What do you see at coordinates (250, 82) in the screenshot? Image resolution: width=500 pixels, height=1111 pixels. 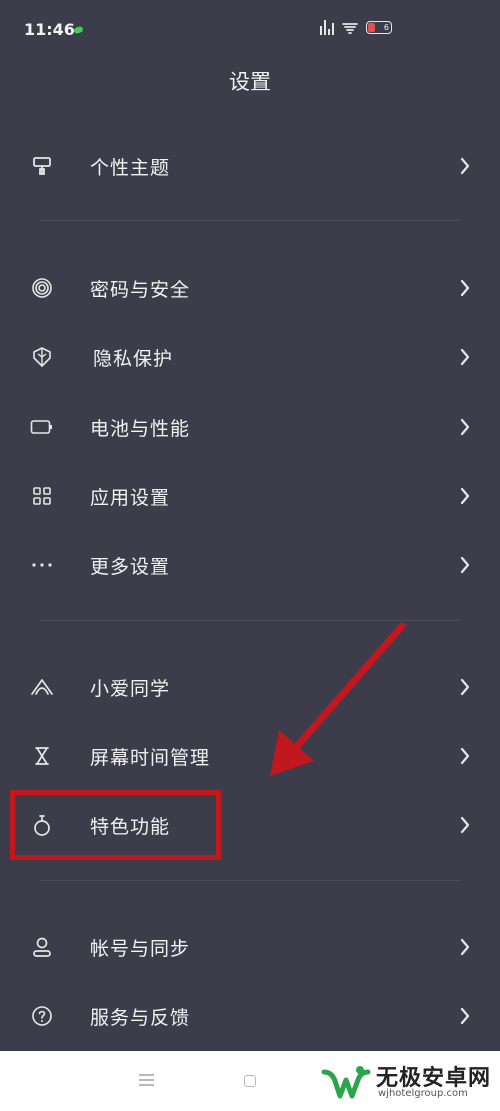 I see `page-title: 设置` at bounding box center [250, 82].